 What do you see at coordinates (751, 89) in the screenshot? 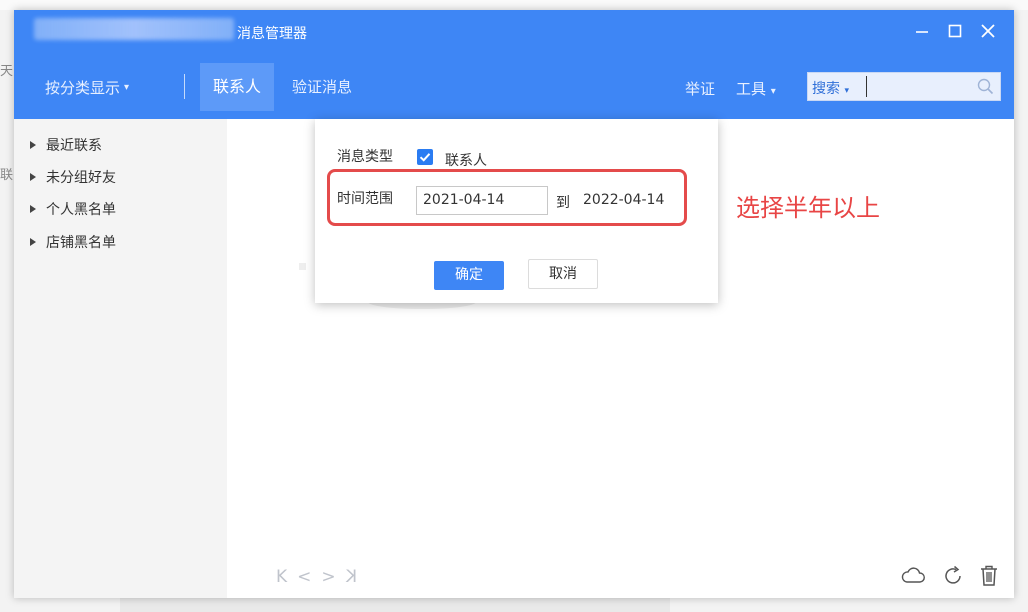
I see `tools-label: 工具` at bounding box center [751, 89].